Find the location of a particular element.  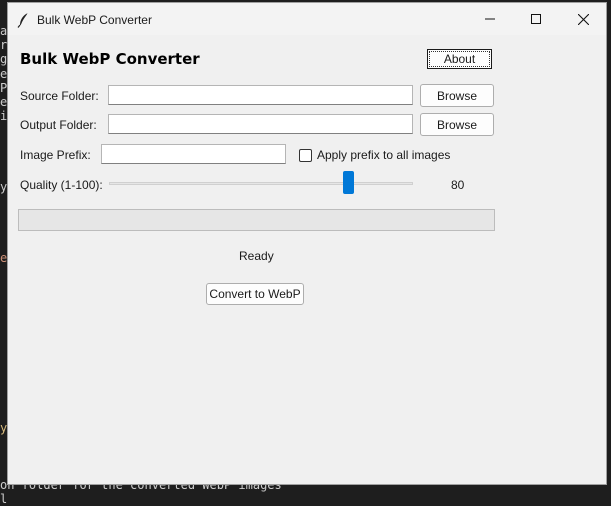

quality-label: Quality (1-100): is located at coordinates (61, 185).